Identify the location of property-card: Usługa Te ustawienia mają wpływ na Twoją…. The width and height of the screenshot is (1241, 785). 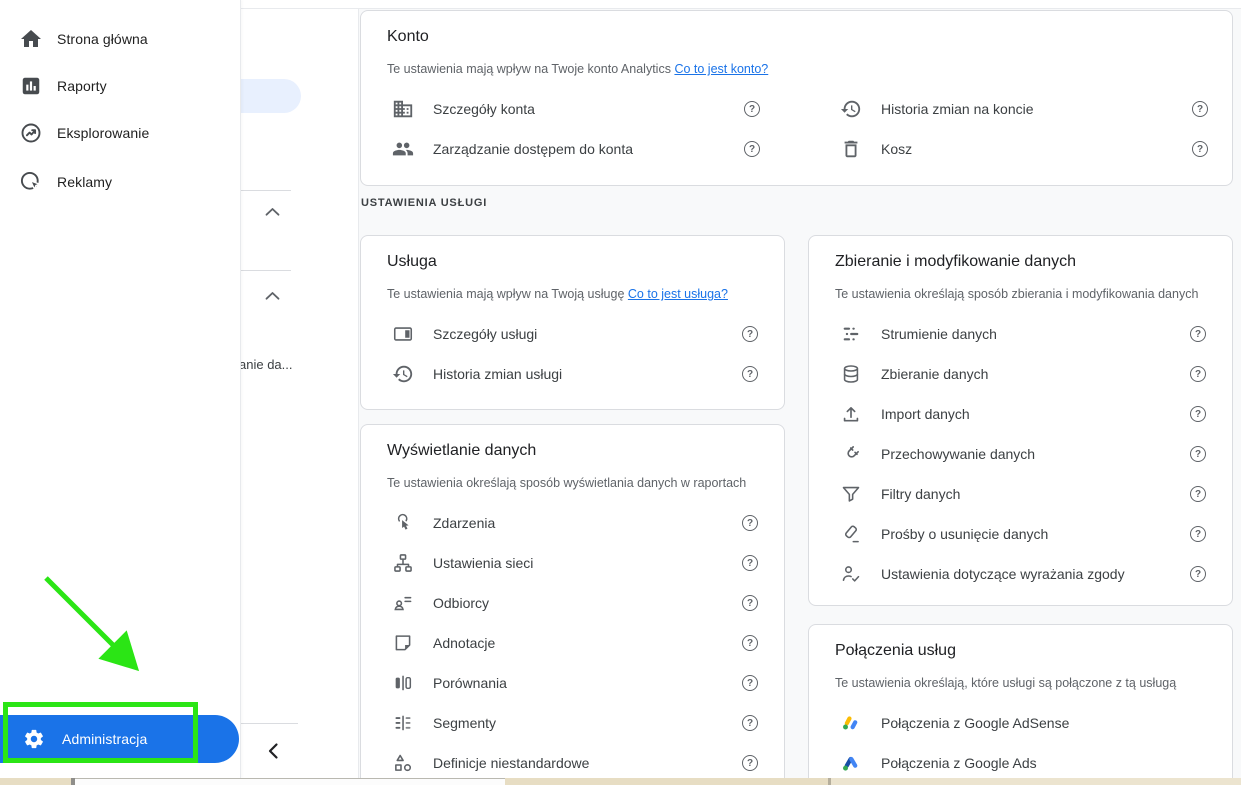
(572, 322).